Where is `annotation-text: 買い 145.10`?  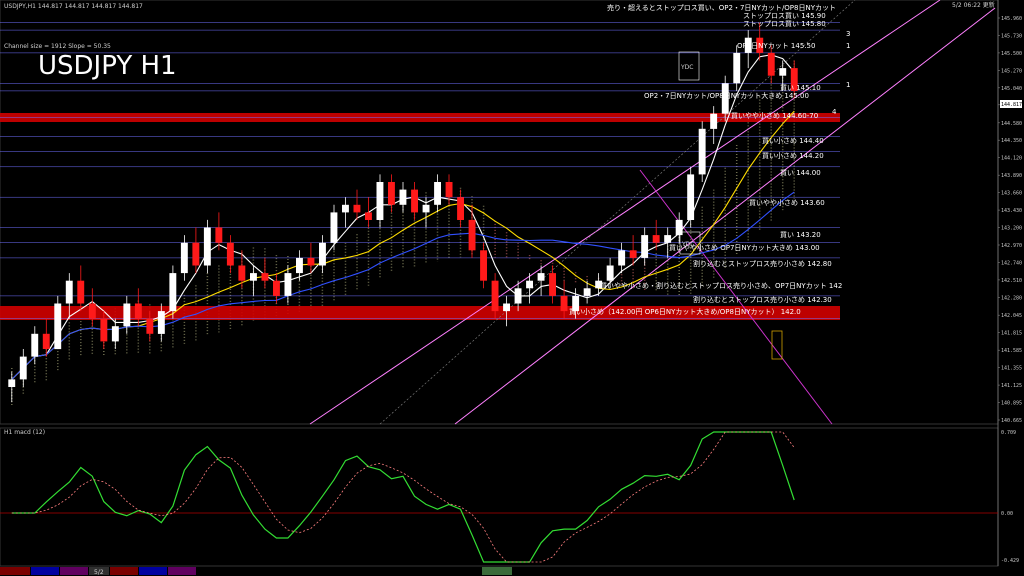
annotation-text: 買い 145.10 is located at coordinates (800, 88).